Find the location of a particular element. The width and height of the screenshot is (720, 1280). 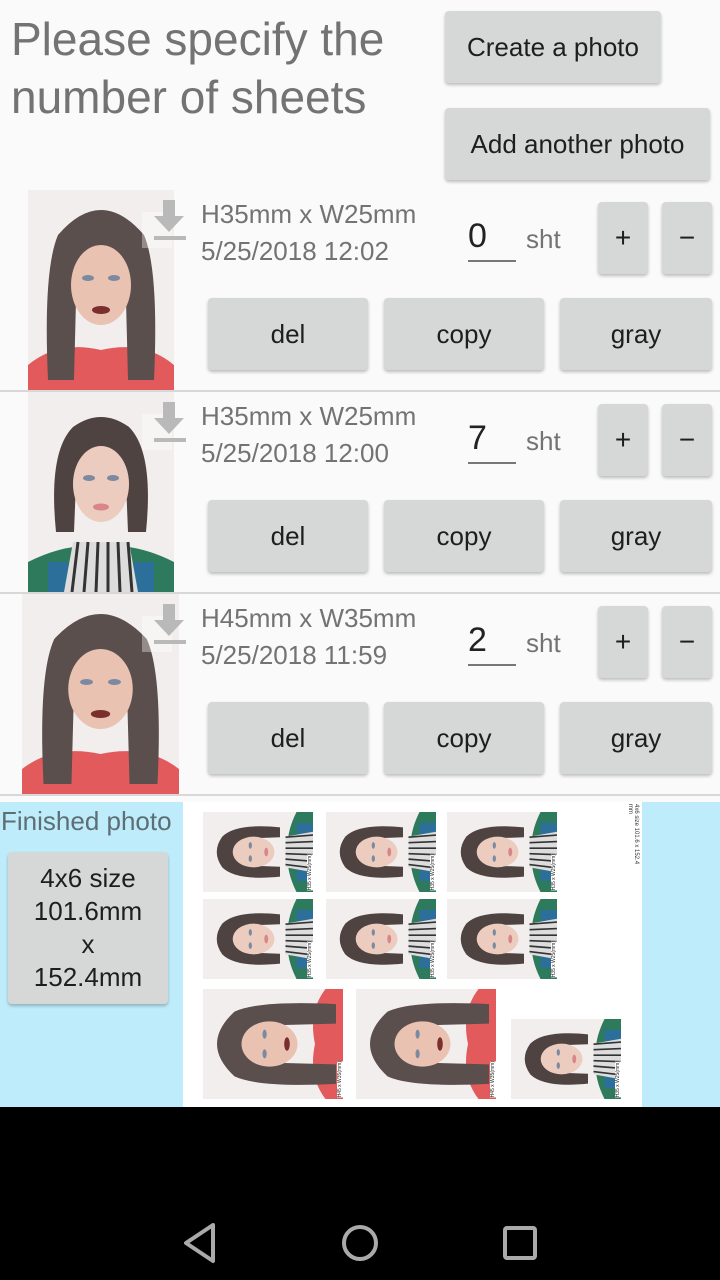

sheet-caption: 4x6 size 101.6 x 152.4 mm is located at coordinates (633, 834).